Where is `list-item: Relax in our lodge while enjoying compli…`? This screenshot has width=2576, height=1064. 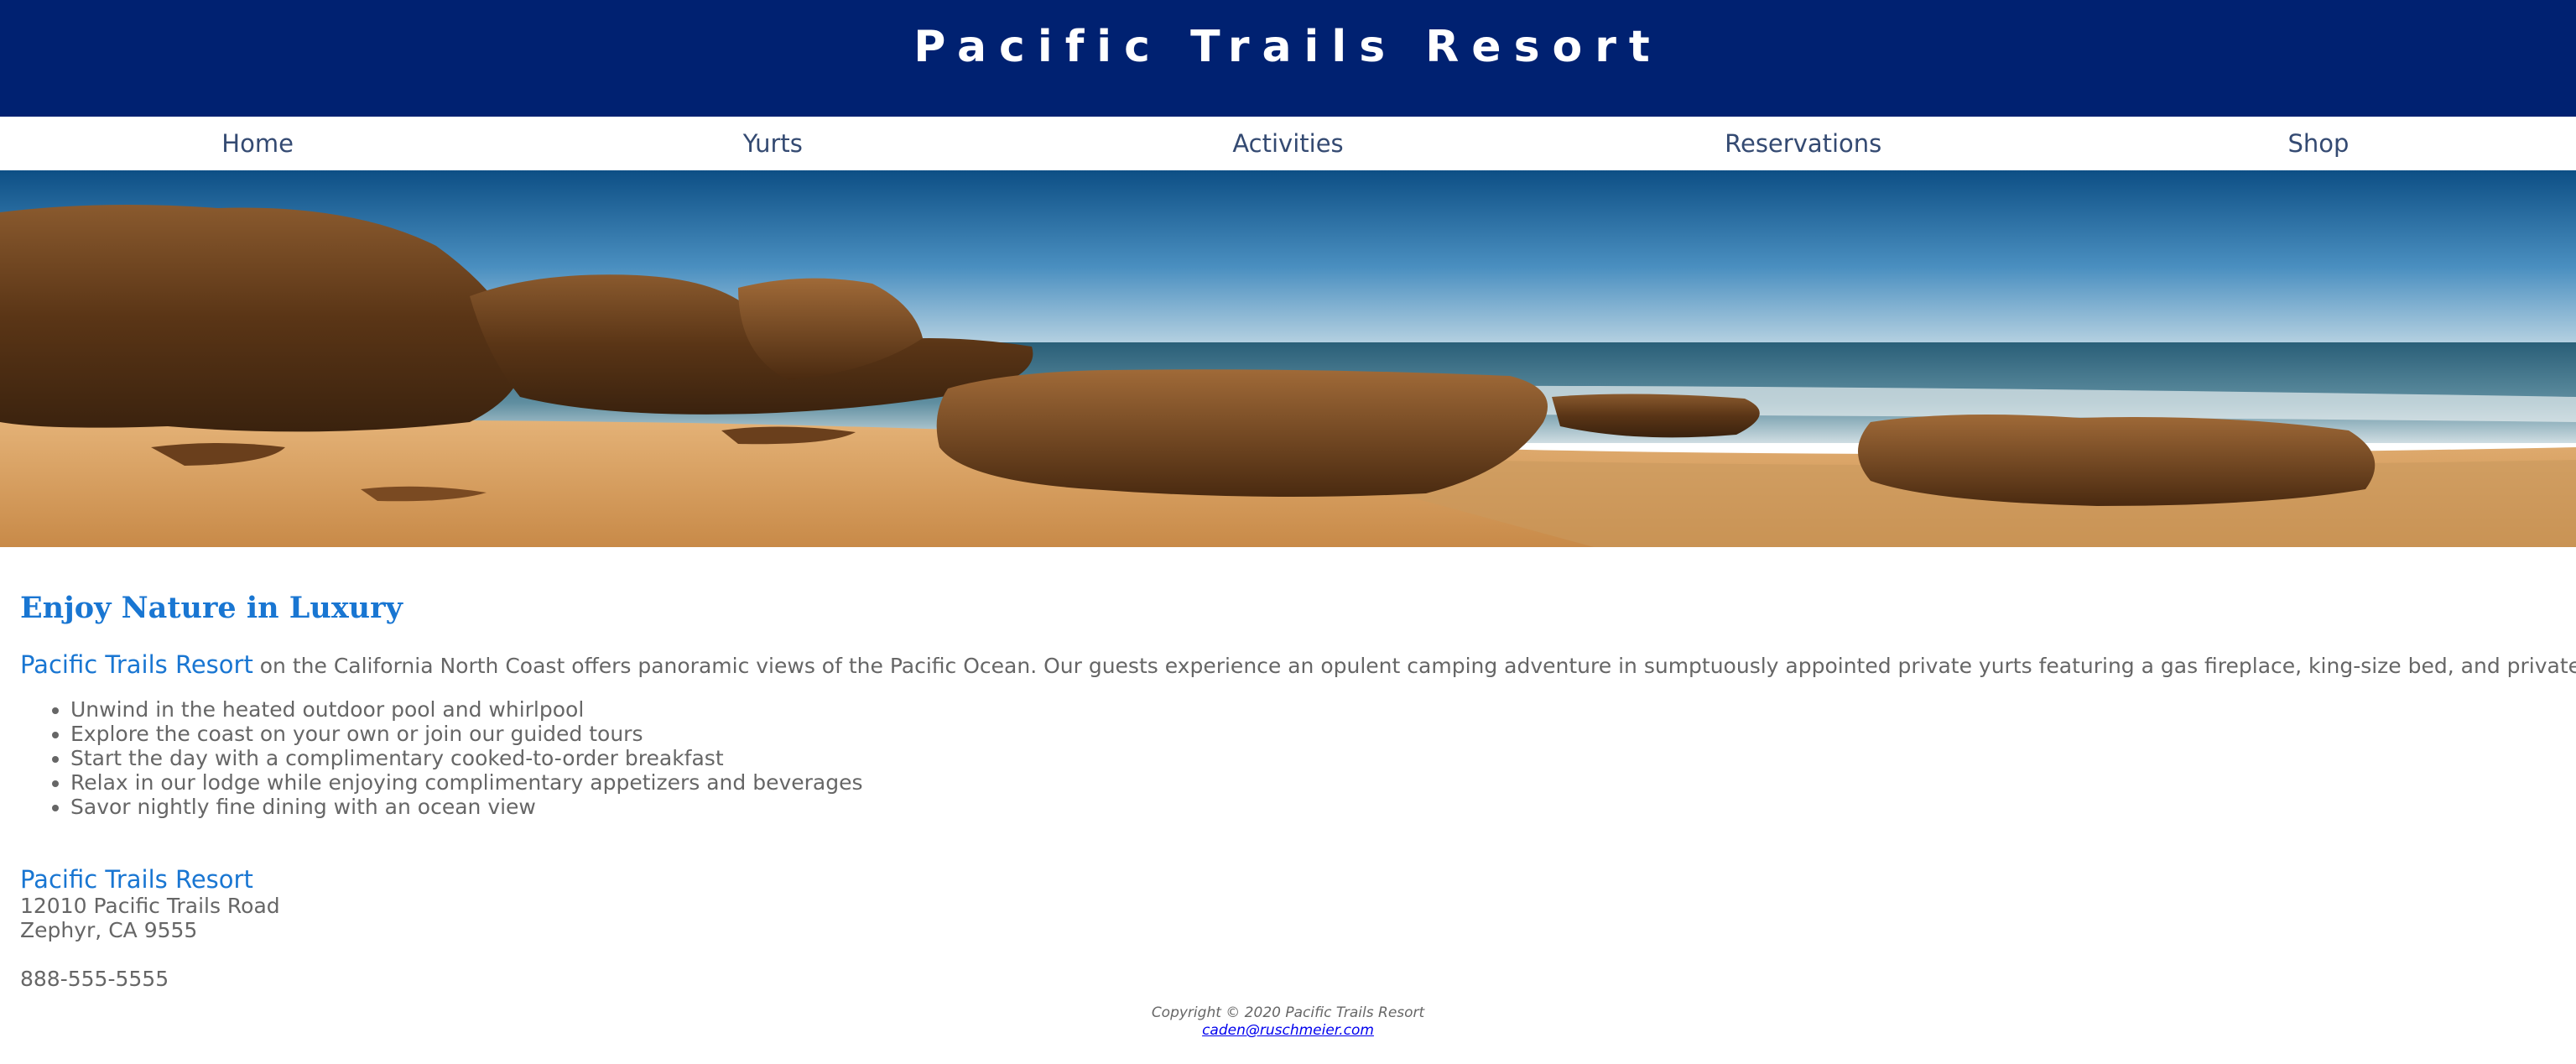 list-item: Relax in our lodge while enjoying compli… is located at coordinates (1313, 782).